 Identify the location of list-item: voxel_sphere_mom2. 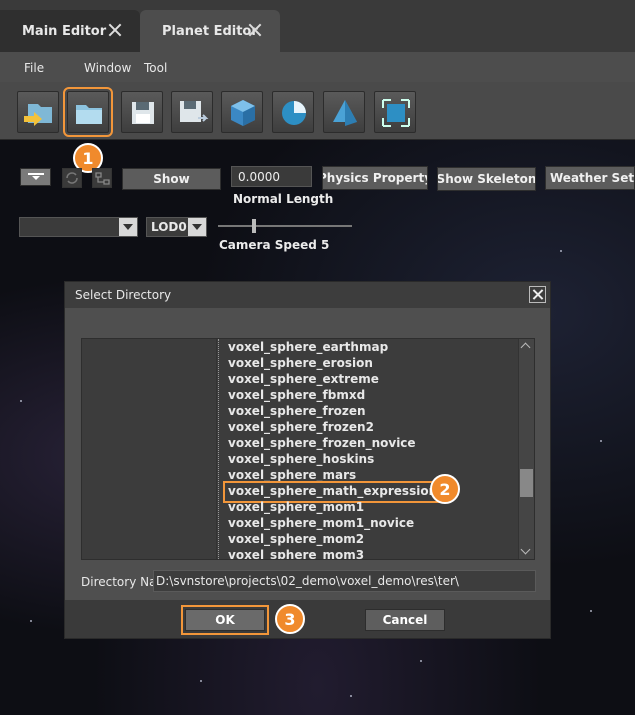
(296, 540).